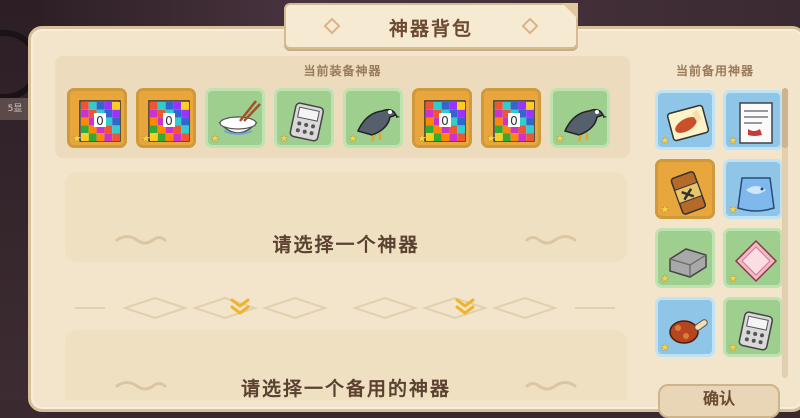 The image size is (800, 418). I want to click on backdrop-tag: 5显, so click(15, 109).